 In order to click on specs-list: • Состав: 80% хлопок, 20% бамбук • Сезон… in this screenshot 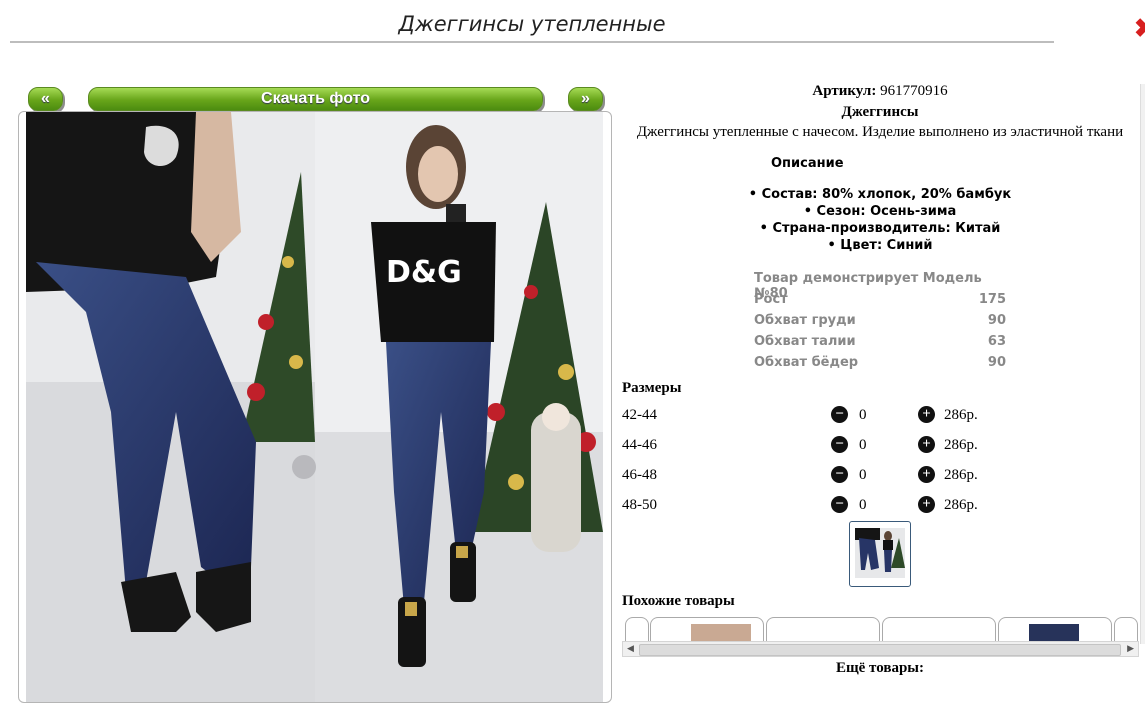, I will do `click(880, 220)`.